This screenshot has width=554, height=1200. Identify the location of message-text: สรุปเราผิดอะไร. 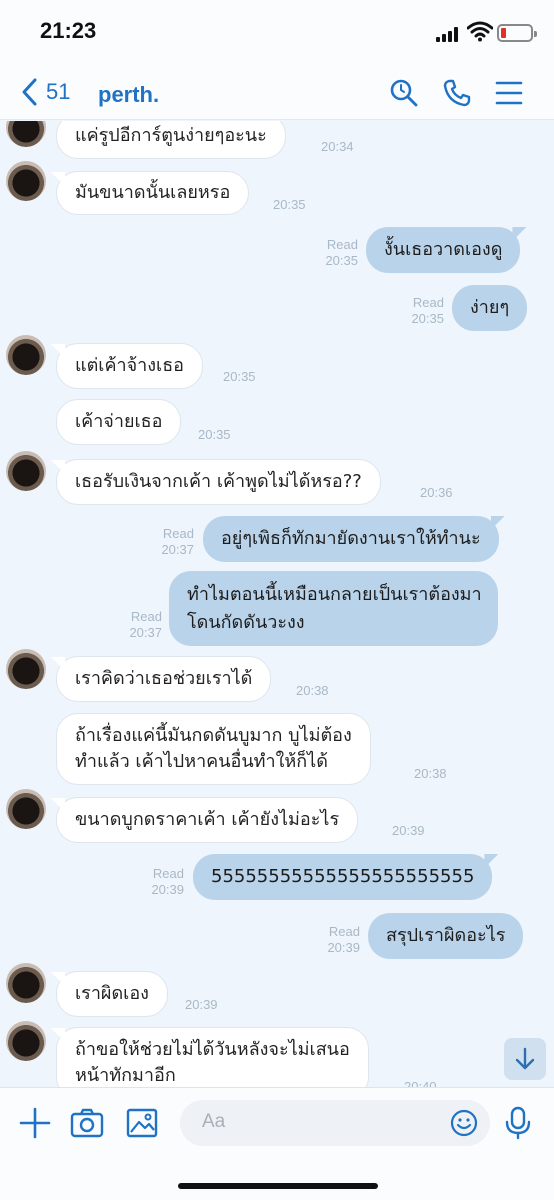
(446, 935).